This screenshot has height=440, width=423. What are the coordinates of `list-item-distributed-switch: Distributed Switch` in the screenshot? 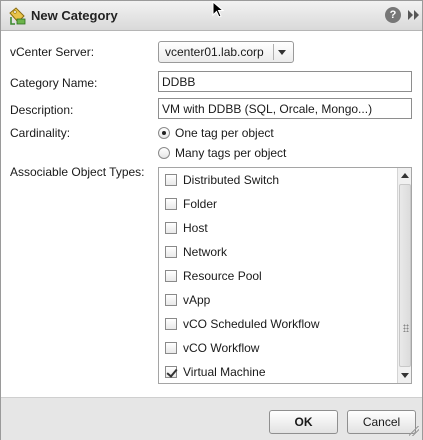 It's located at (278, 180).